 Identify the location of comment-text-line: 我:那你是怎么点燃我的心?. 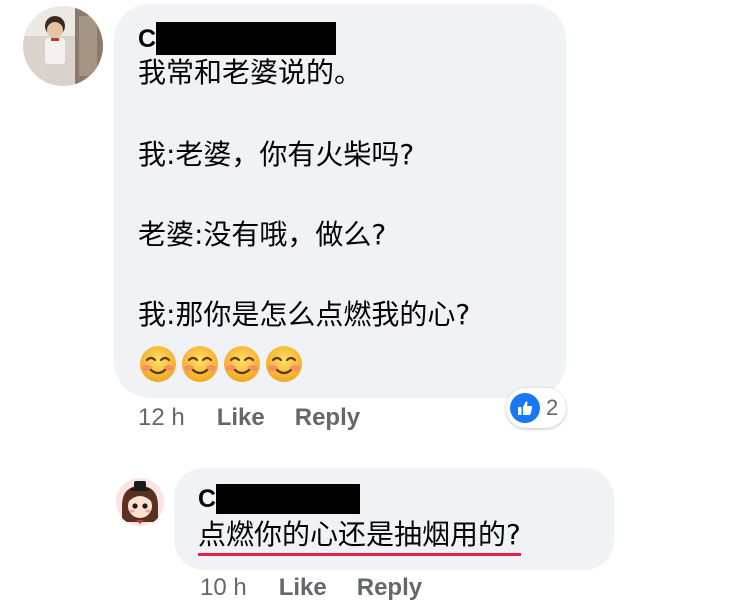
(304, 314).